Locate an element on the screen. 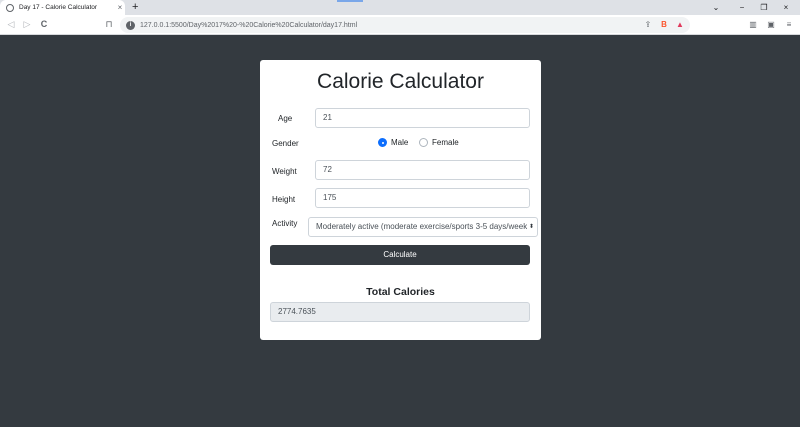 Image resolution: width=800 pixels, height=427 pixels. male-radio-label: Male is located at coordinates (399, 142).